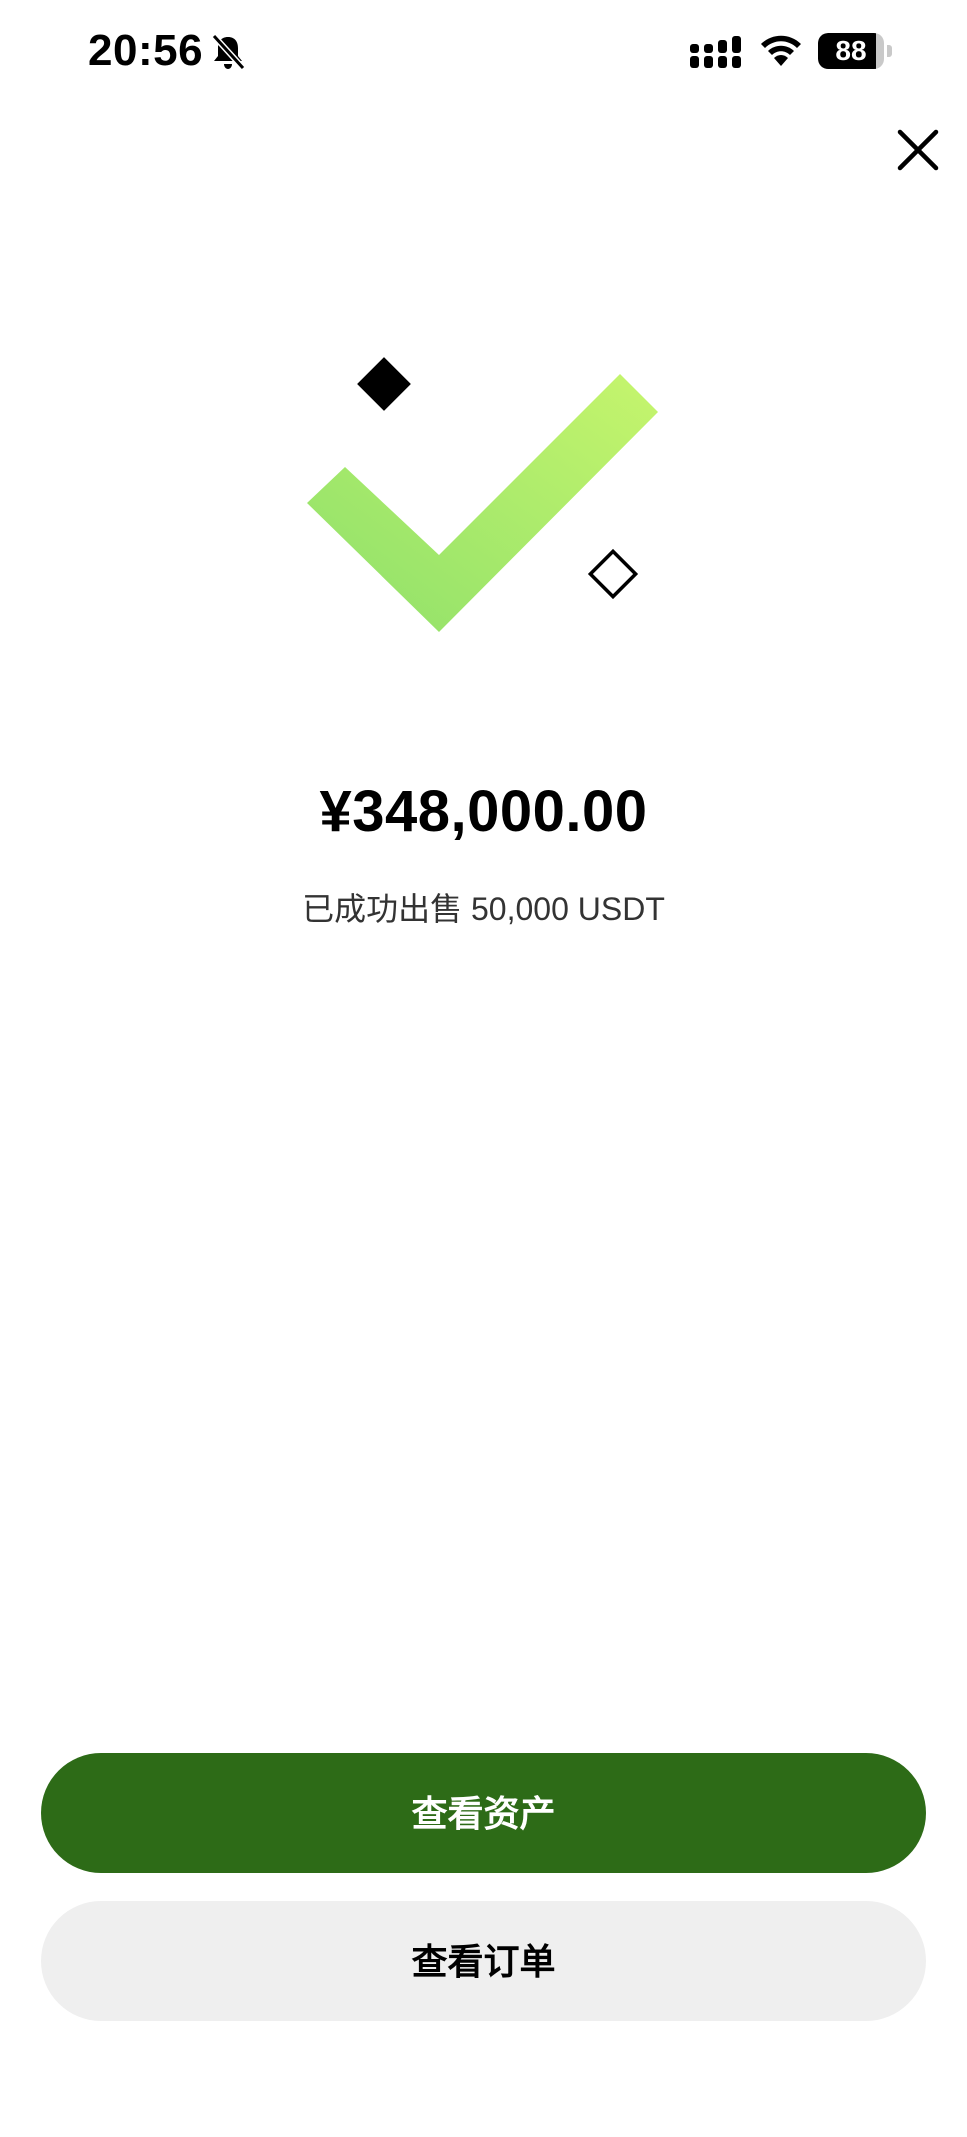  I want to click on filled-diamond, so click(384, 384).